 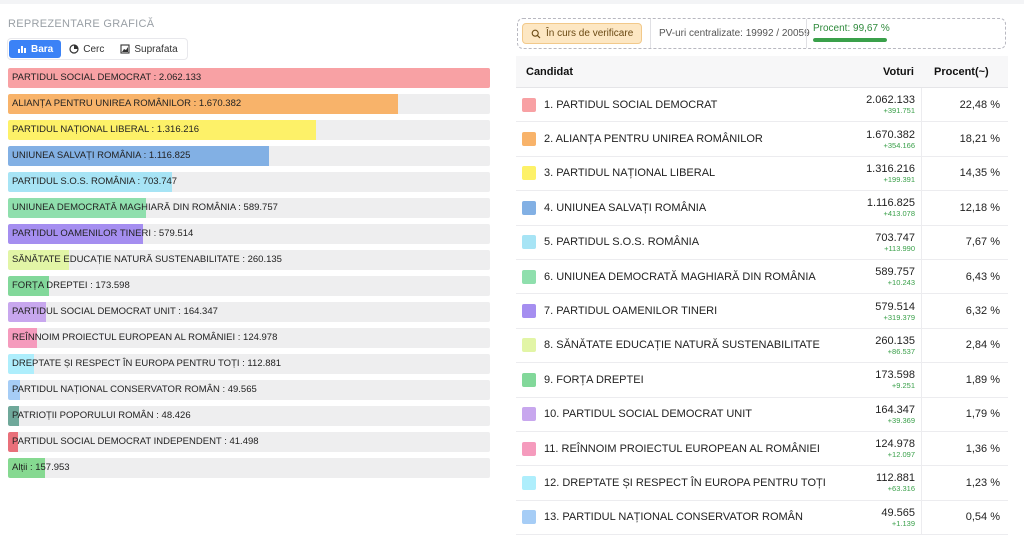 What do you see at coordinates (536, 33) in the screenshot?
I see `search-icon` at bounding box center [536, 33].